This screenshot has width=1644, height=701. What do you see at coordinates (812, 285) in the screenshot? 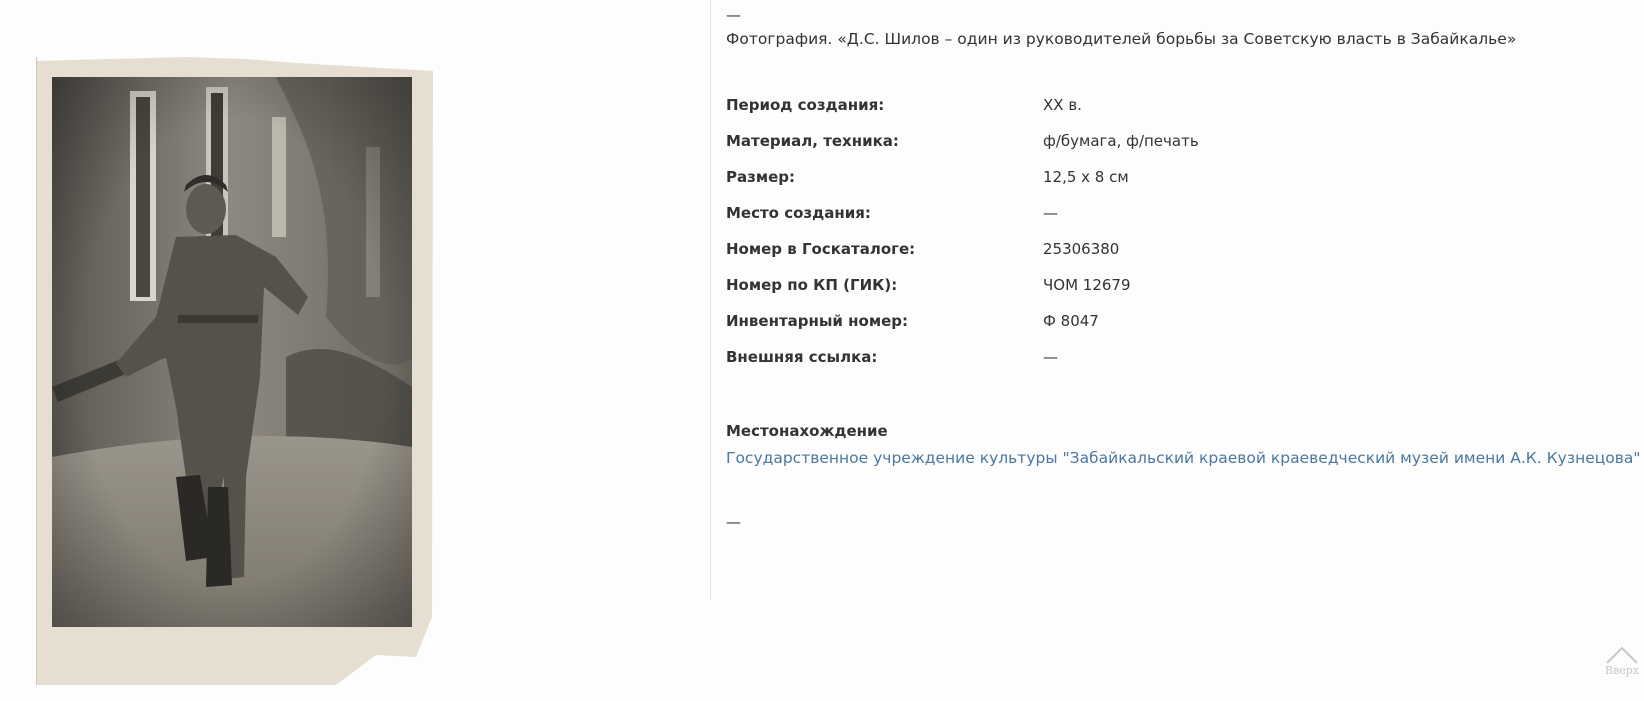
I see `property-label-kp: Номер по КП (ГИК):` at bounding box center [812, 285].